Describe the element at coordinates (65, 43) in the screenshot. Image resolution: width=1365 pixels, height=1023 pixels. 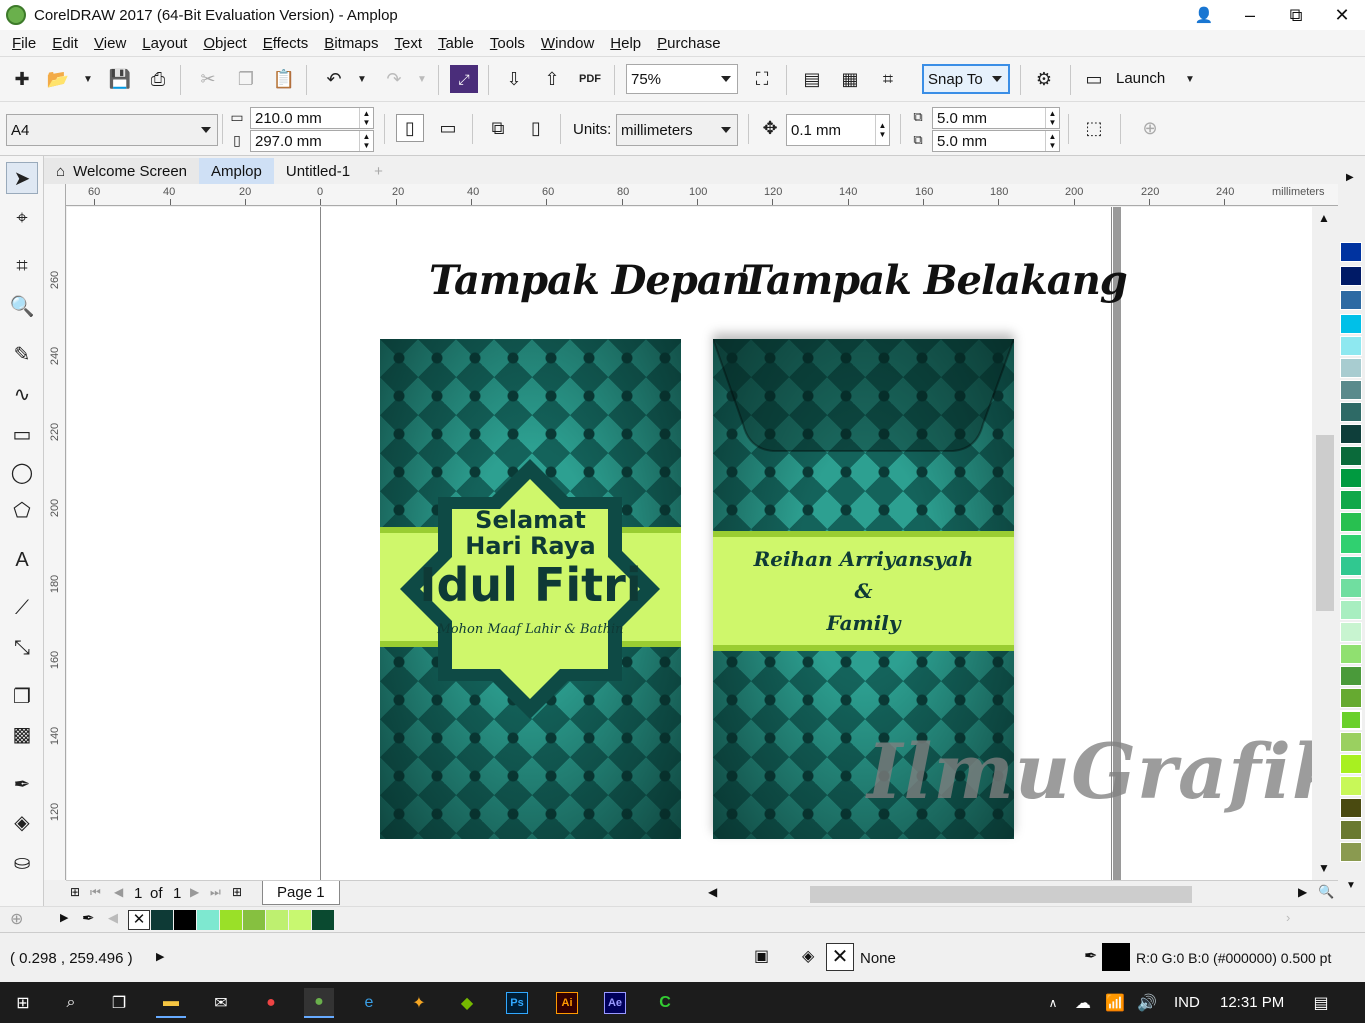
I see `menu-edit: Edit` at that location.